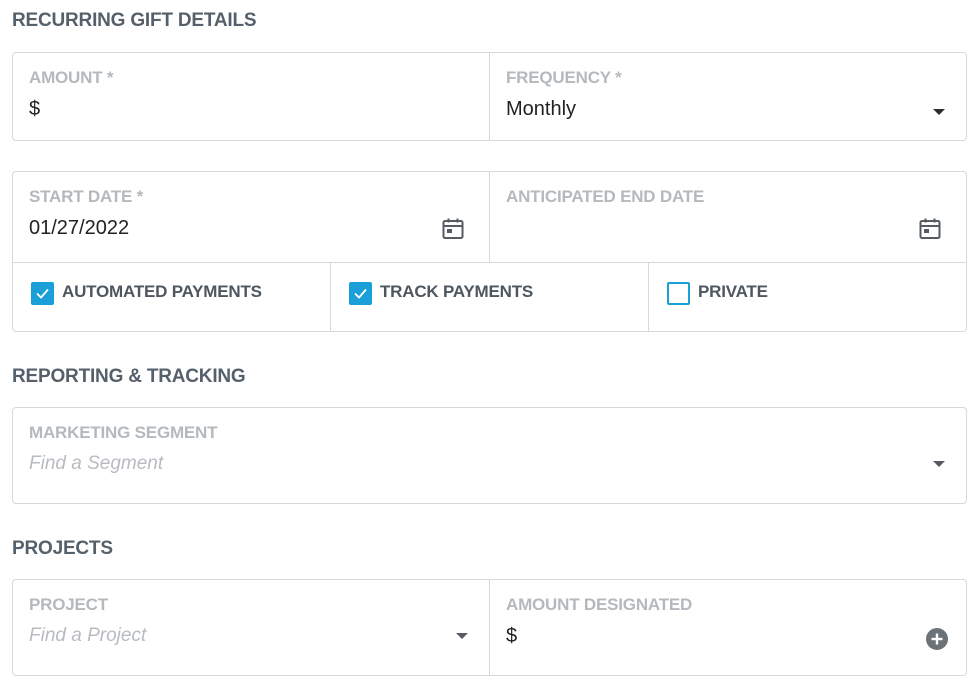 Image resolution: width=979 pixels, height=692 pixels. Describe the element at coordinates (807, 297) in the screenshot. I see `private-option: PRIVATE` at that location.